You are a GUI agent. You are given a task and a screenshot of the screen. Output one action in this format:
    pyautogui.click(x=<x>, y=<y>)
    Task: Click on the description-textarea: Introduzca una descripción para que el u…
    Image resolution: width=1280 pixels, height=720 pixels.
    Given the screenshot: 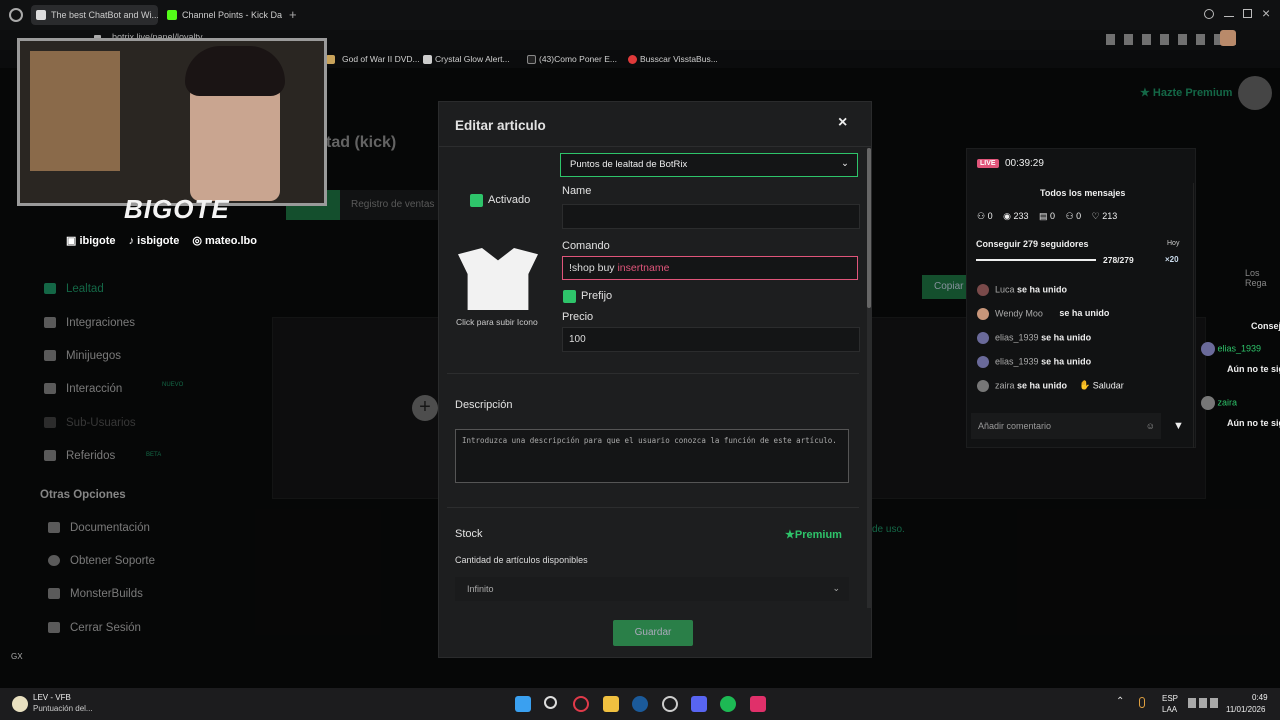 What is the action you would take?
    pyautogui.click(x=652, y=456)
    